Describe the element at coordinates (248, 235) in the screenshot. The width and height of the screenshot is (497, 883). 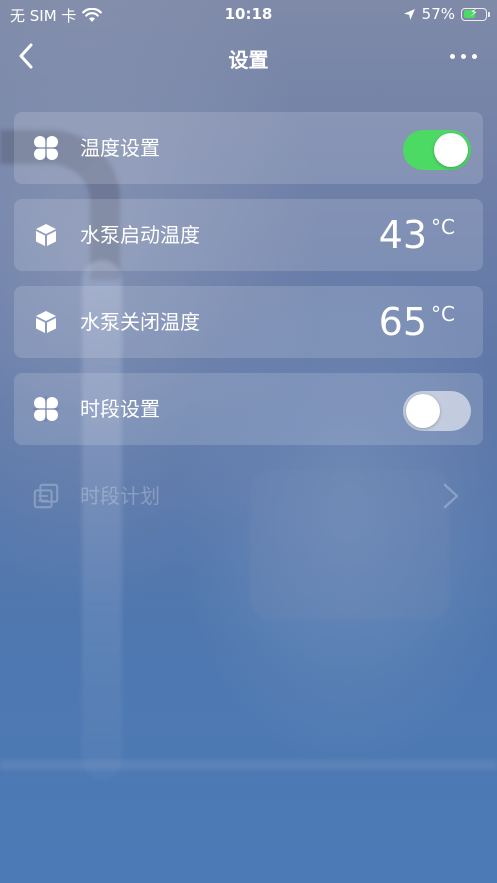
I see `row-pump-start-temperature: 水泵启动温度 43 °C` at that location.